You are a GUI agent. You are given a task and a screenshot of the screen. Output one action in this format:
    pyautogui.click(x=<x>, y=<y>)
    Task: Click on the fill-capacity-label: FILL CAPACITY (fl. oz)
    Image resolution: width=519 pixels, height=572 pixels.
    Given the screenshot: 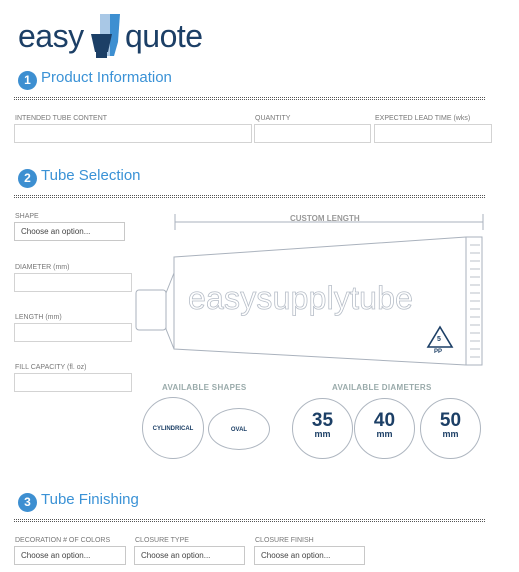 What is the action you would take?
    pyautogui.click(x=51, y=367)
    